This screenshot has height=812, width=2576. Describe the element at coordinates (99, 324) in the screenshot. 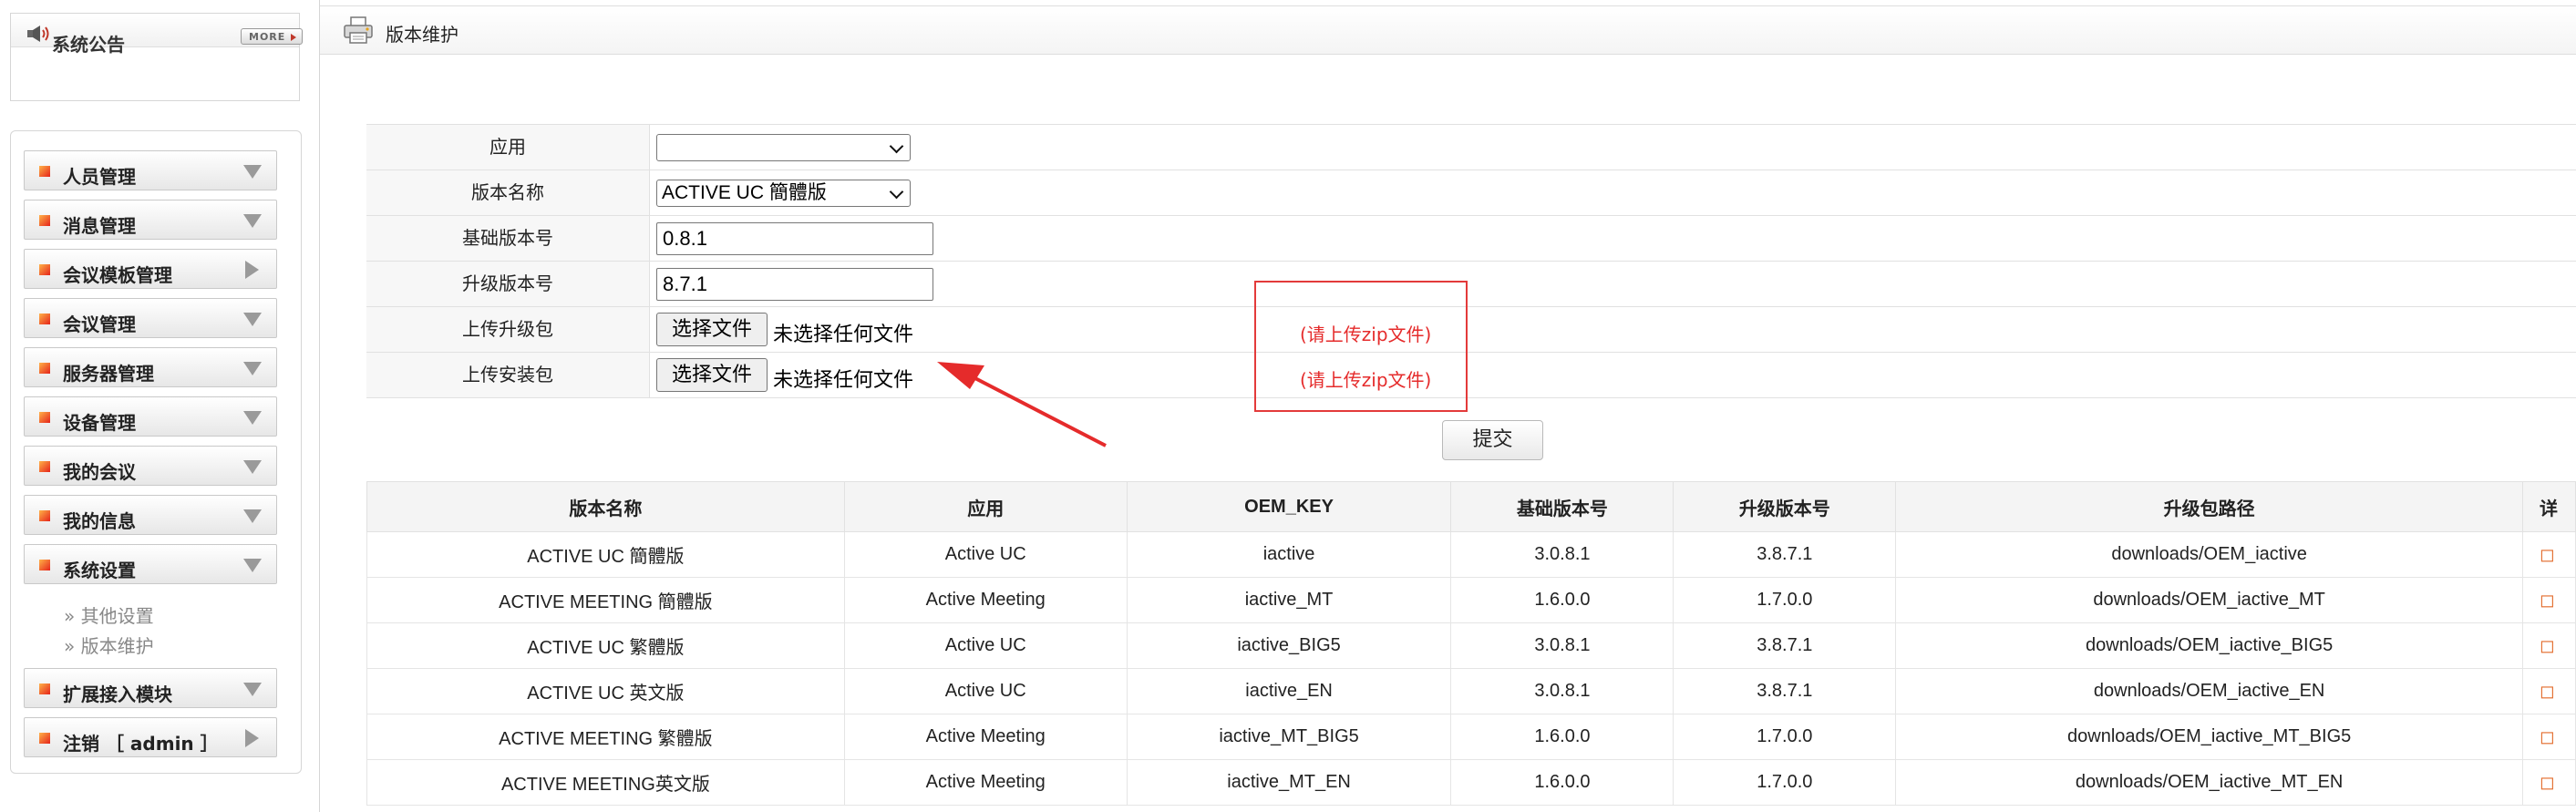

I see `sidebar-item-label: 会议管理` at that location.